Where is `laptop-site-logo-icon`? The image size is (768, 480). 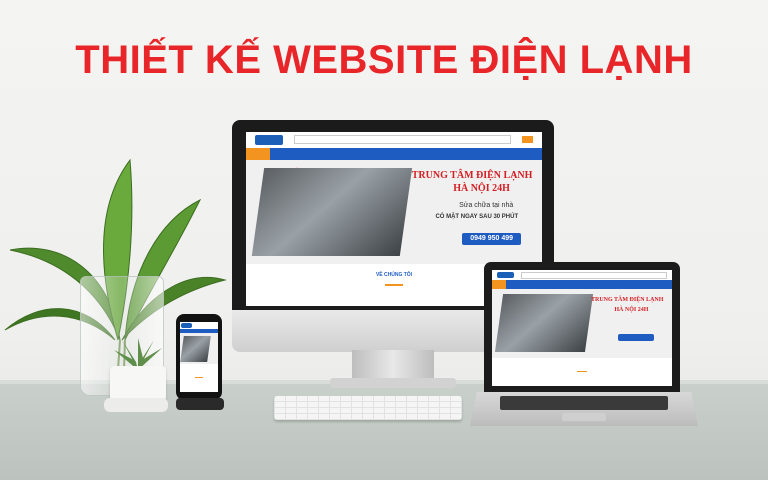 laptop-site-logo-icon is located at coordinates (506, 275).